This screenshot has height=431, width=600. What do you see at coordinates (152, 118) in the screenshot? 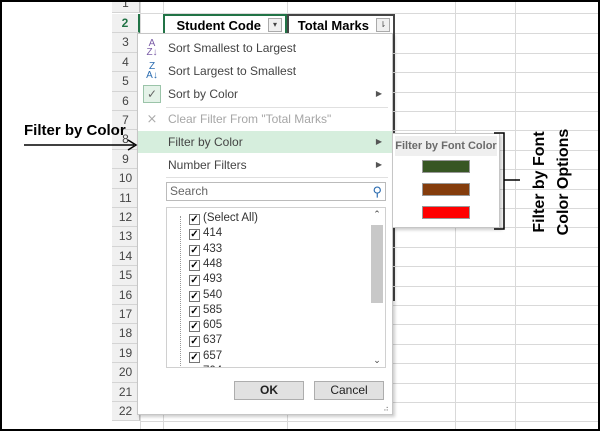
I see `clear-filter-icon: ⨯` at bounding box center [152, 118].